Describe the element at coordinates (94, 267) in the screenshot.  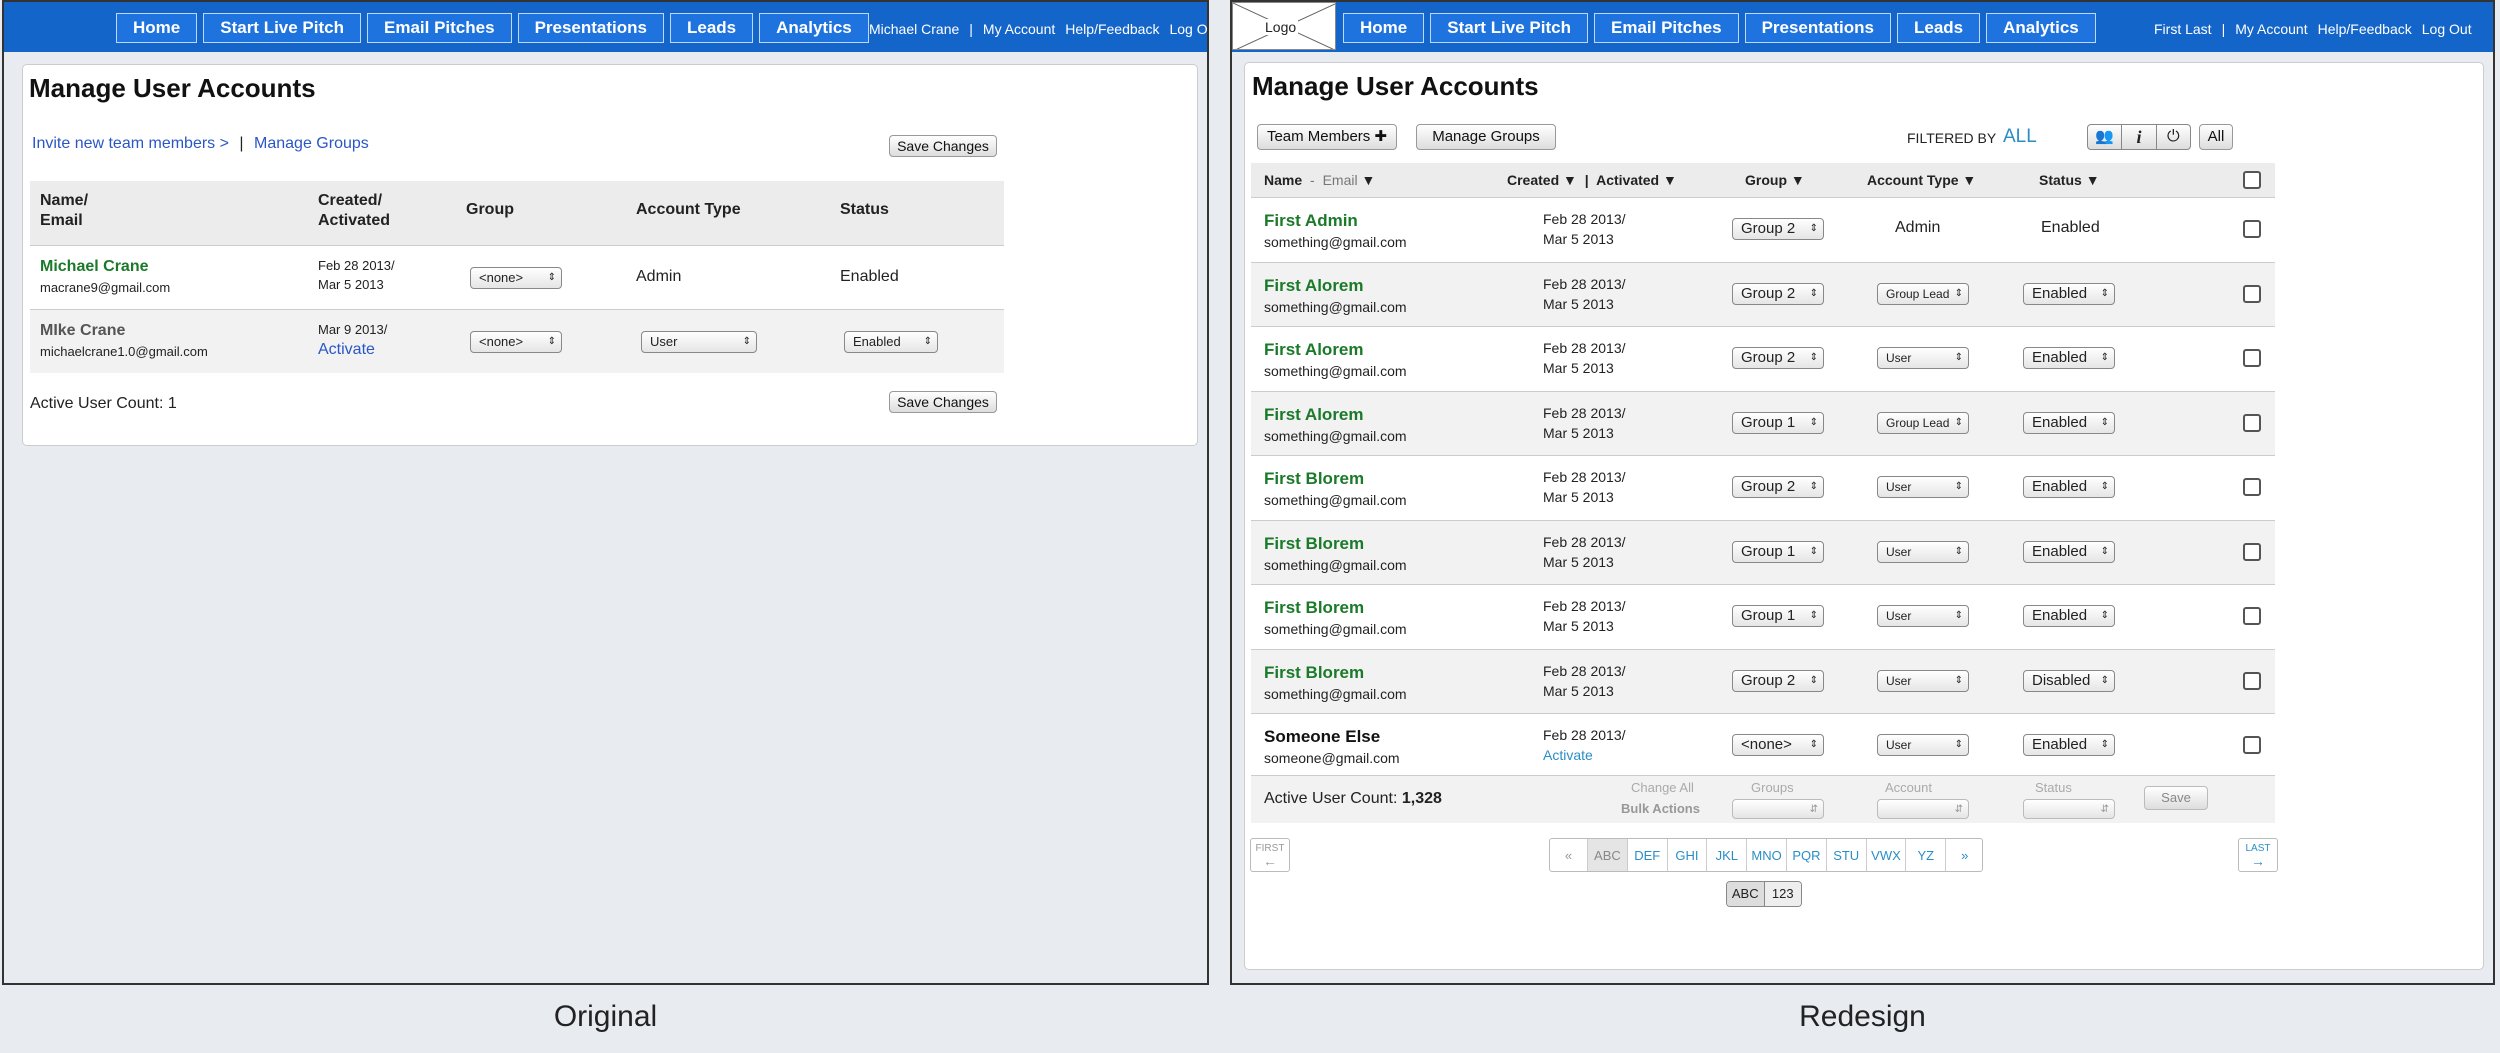
I see `user-name: Michael Crane` at that location.